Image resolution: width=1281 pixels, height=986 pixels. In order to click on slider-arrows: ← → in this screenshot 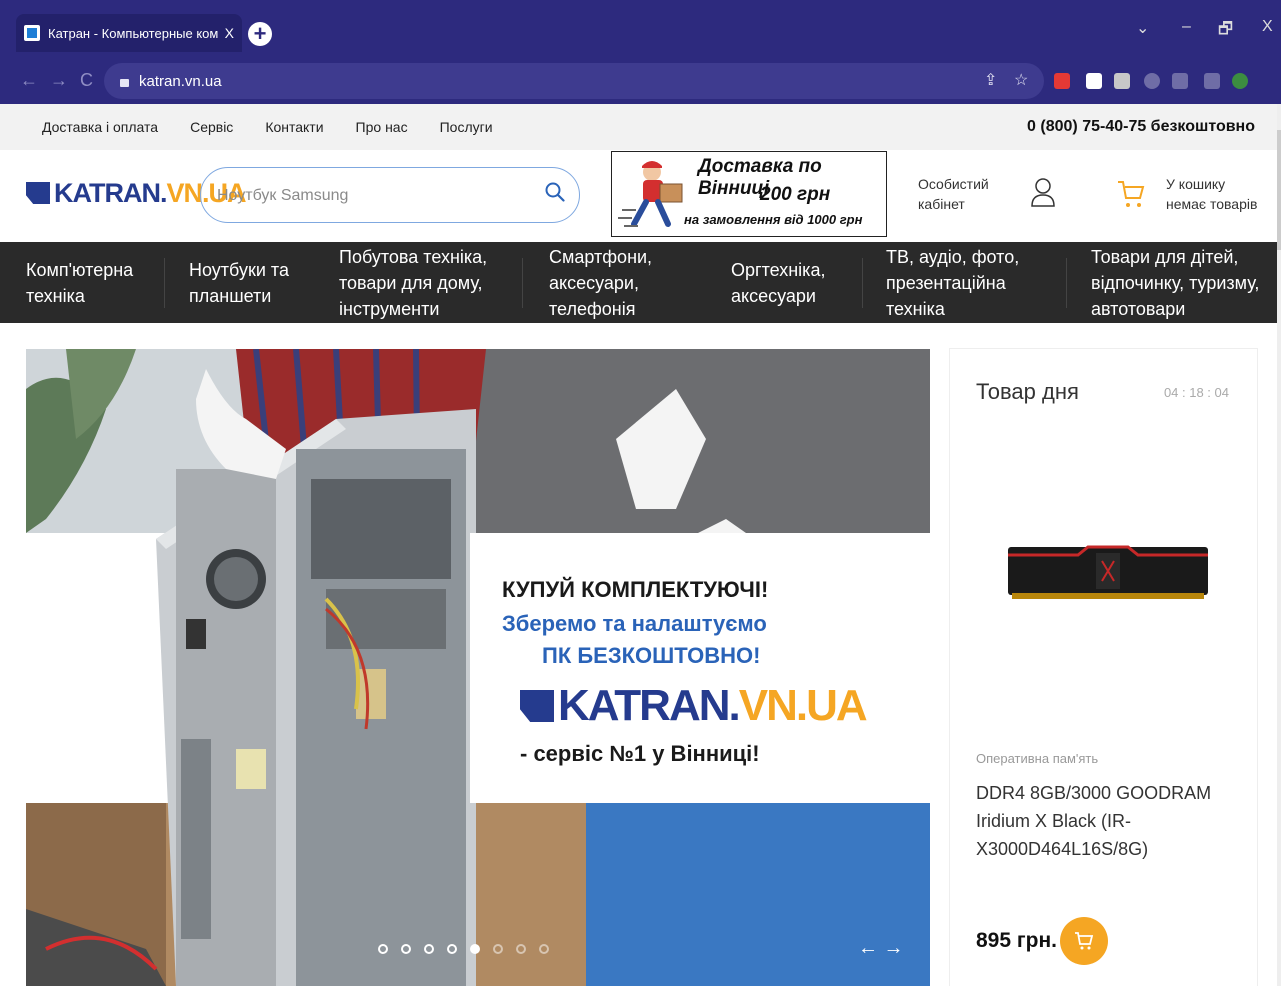, I will do `click(881, 948)`.